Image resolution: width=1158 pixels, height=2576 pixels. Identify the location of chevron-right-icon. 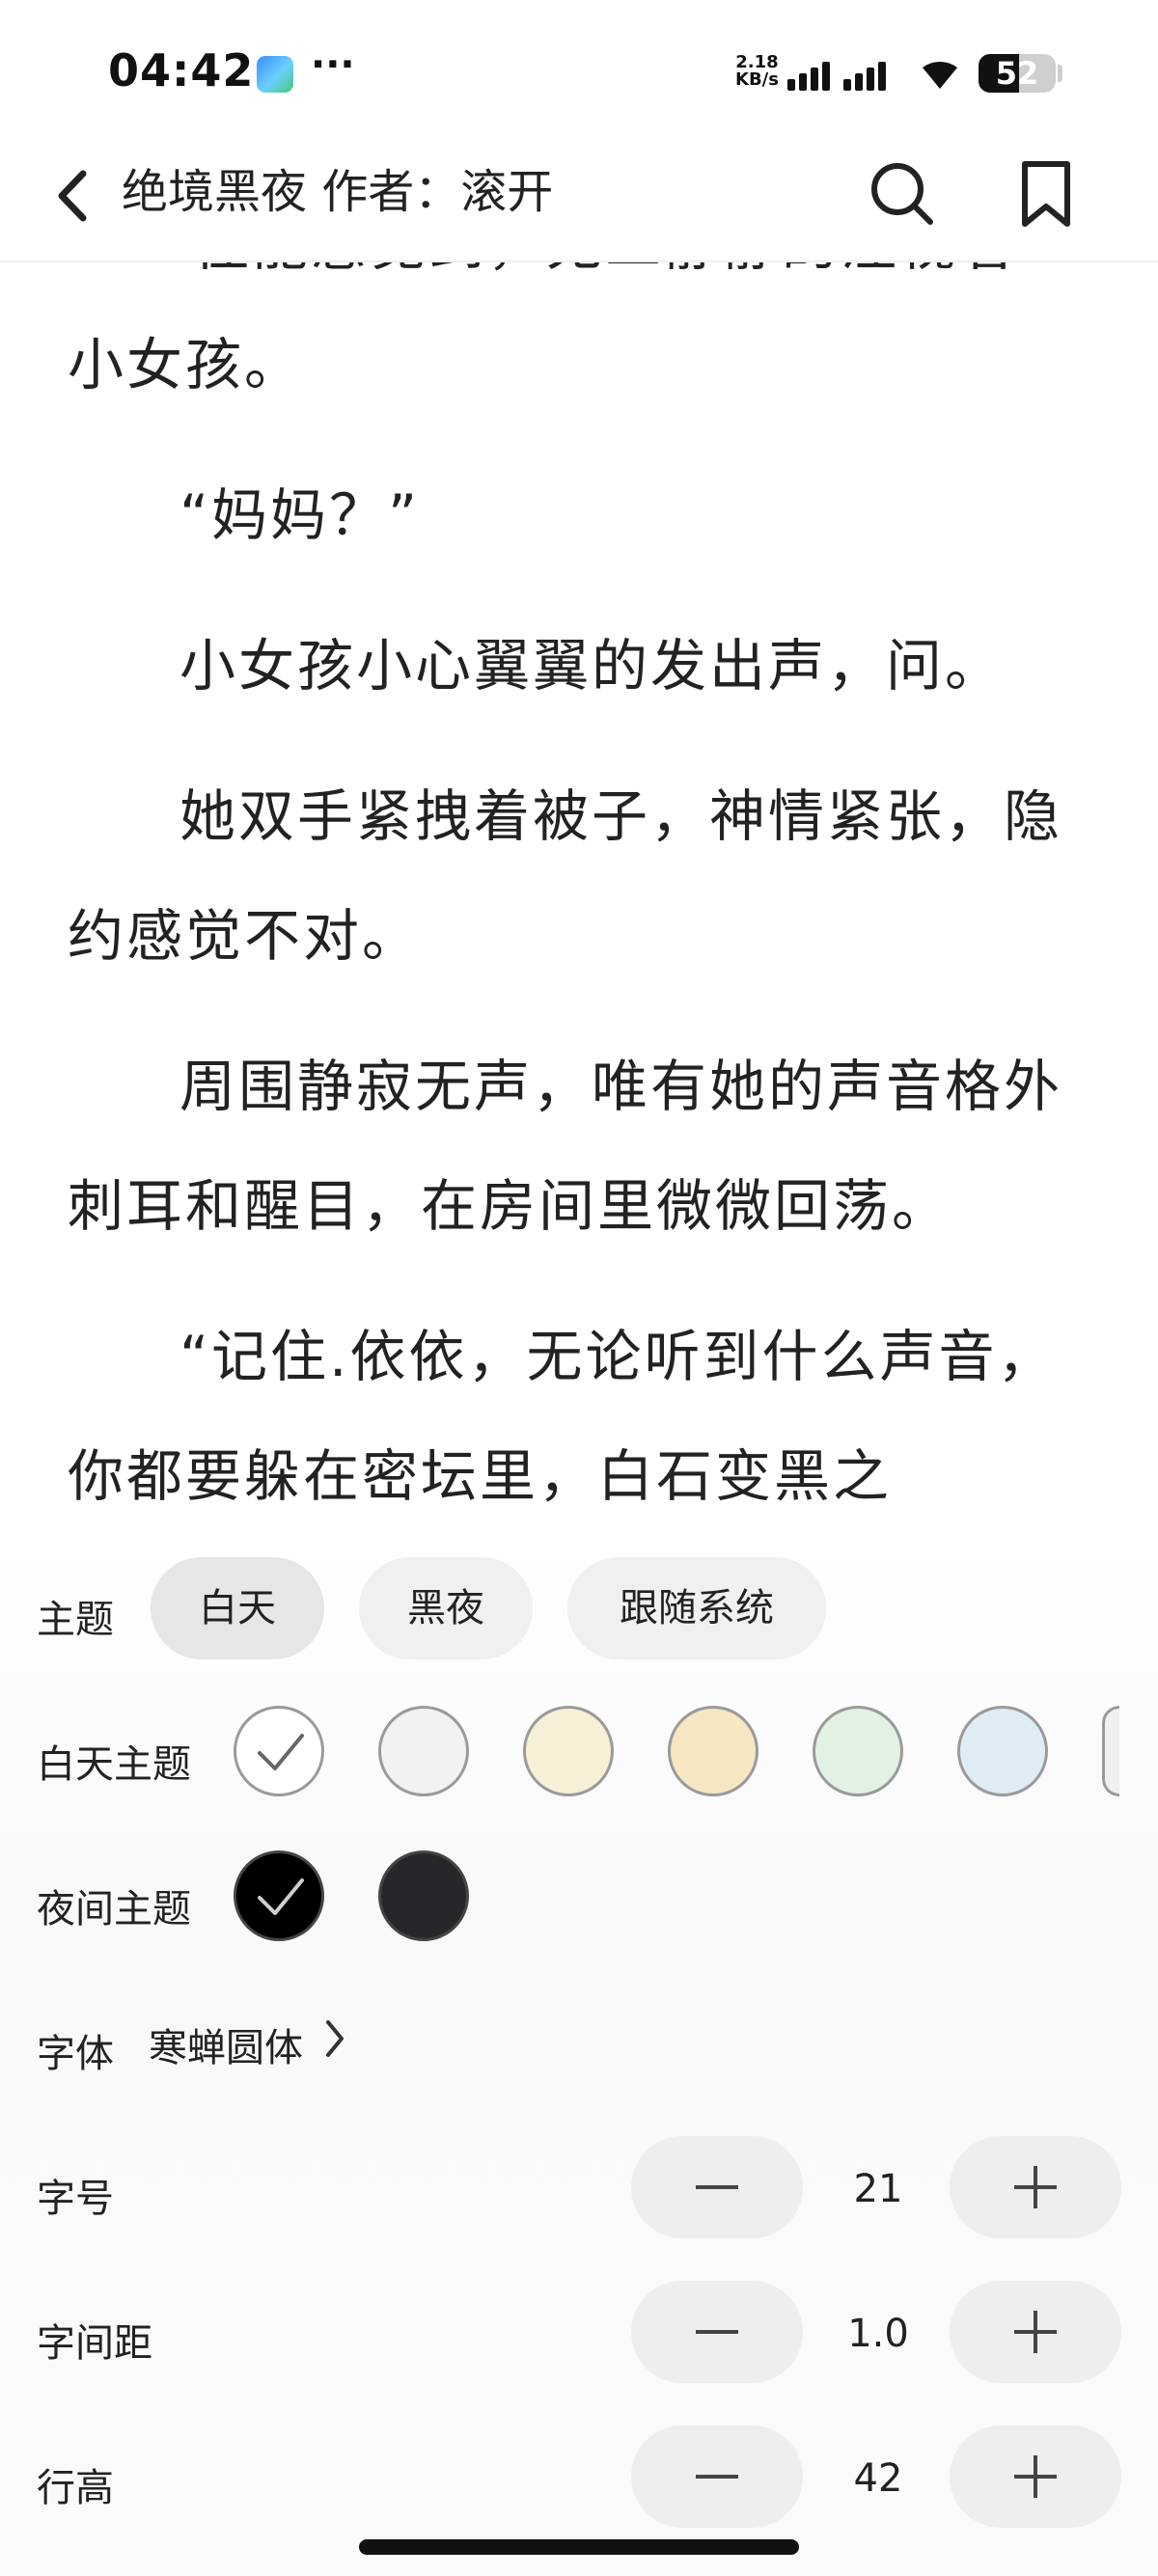
(334, 2038).